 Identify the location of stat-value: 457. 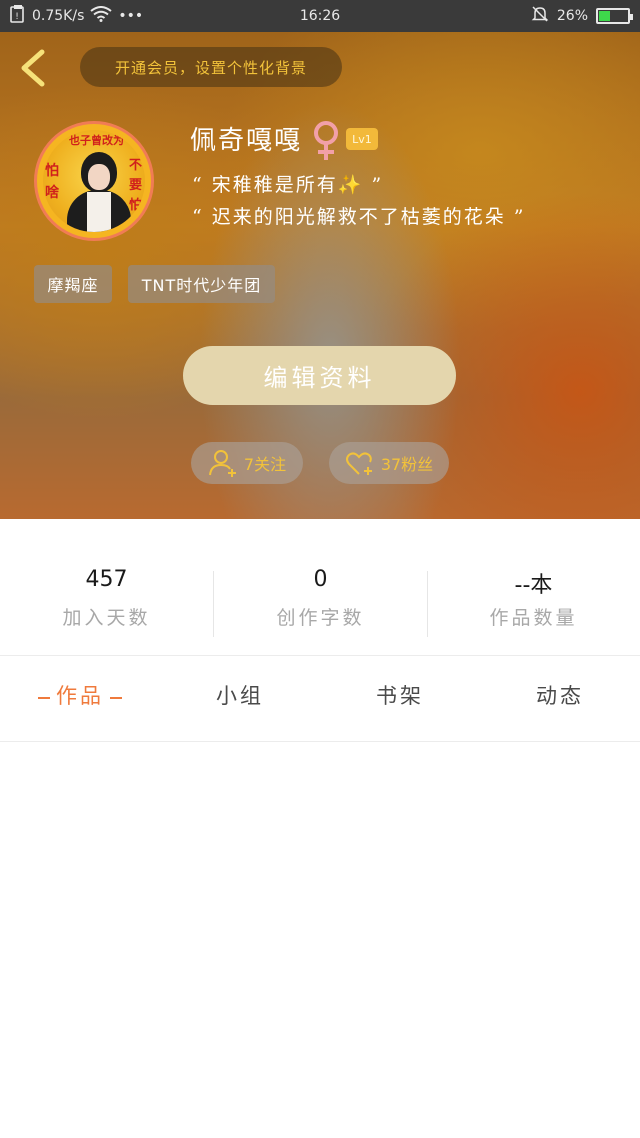
(106, 579).